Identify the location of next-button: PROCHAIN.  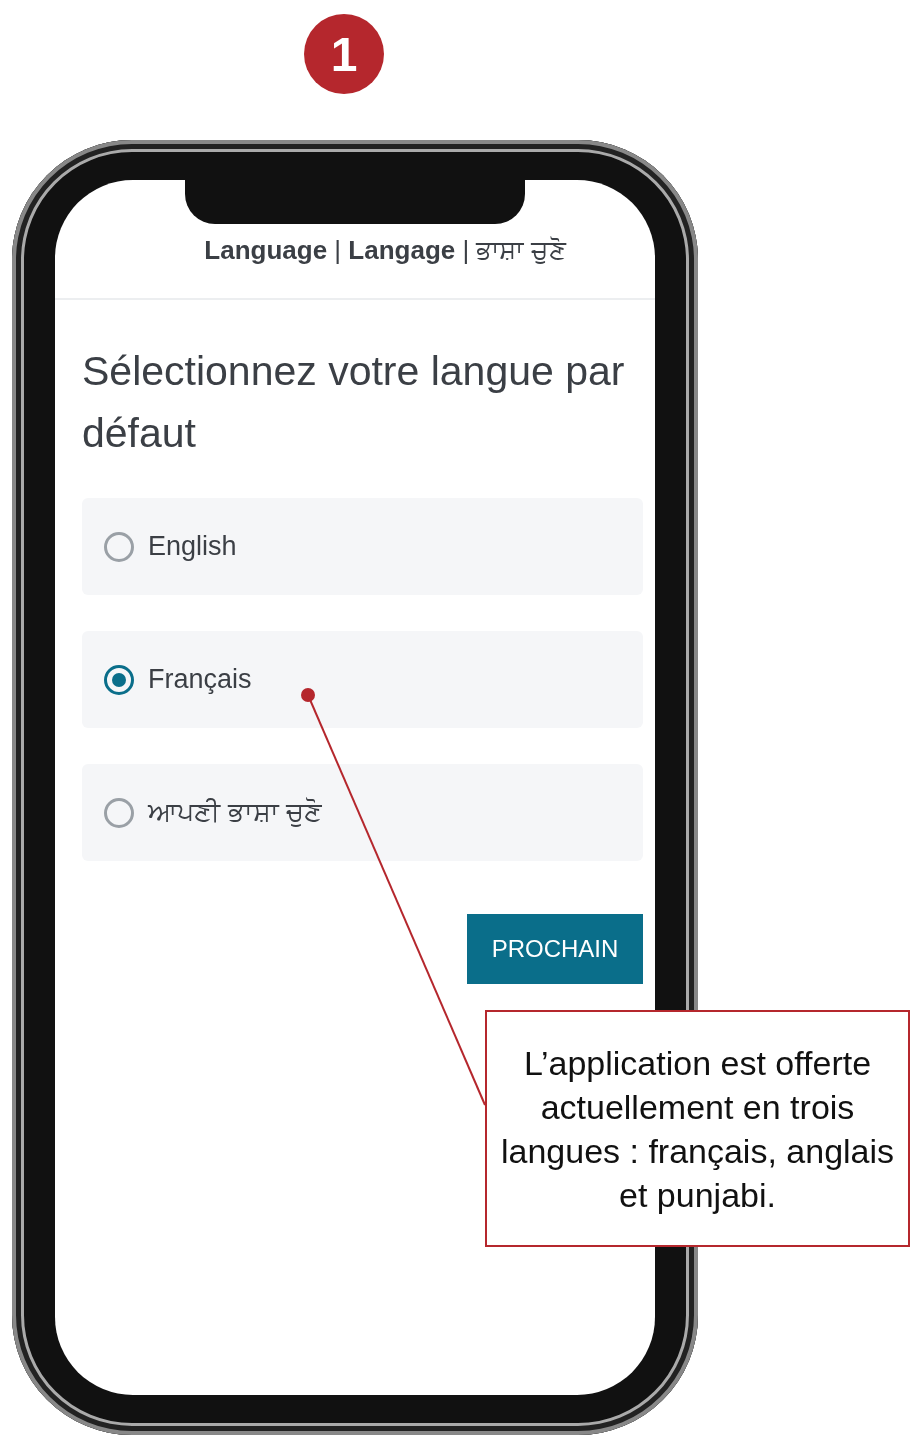
(555, 949).